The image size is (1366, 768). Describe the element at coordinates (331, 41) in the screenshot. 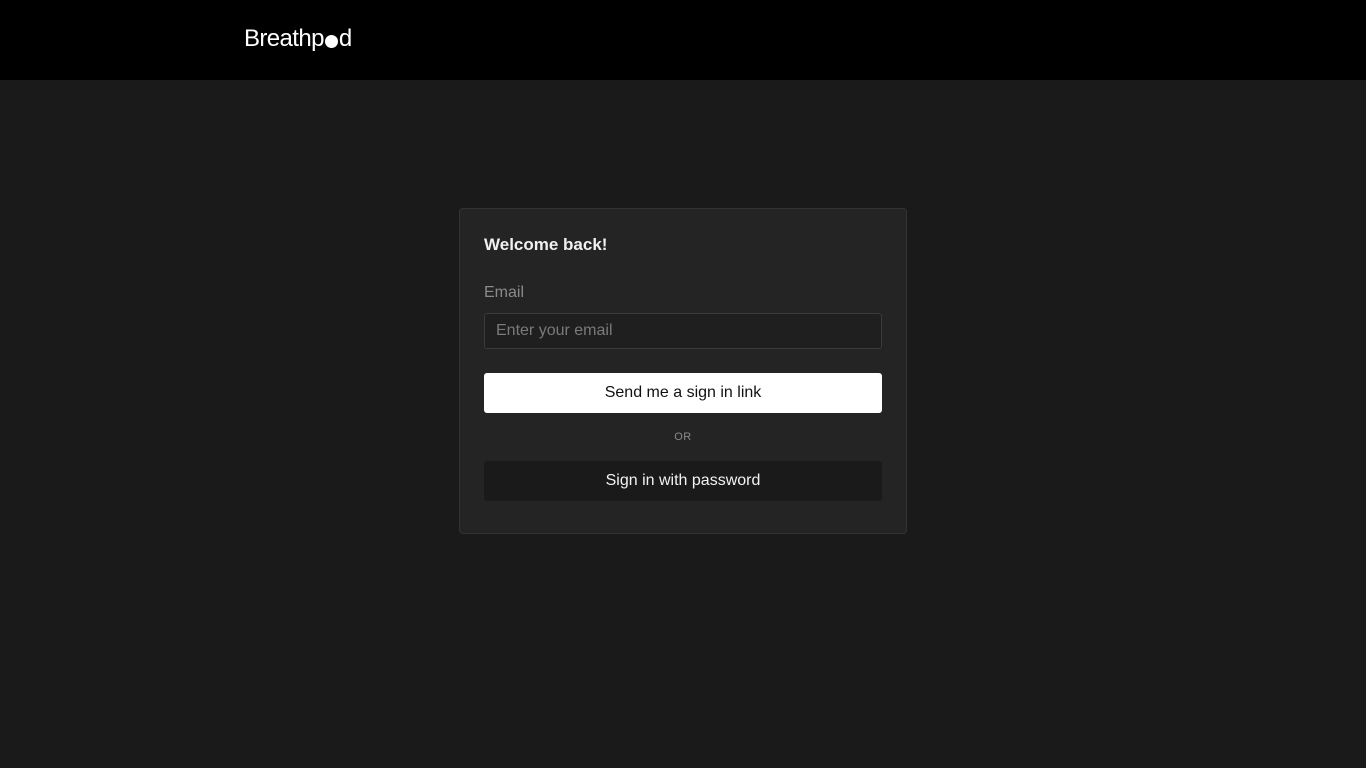

I see `logo-dot-icon` at that location.